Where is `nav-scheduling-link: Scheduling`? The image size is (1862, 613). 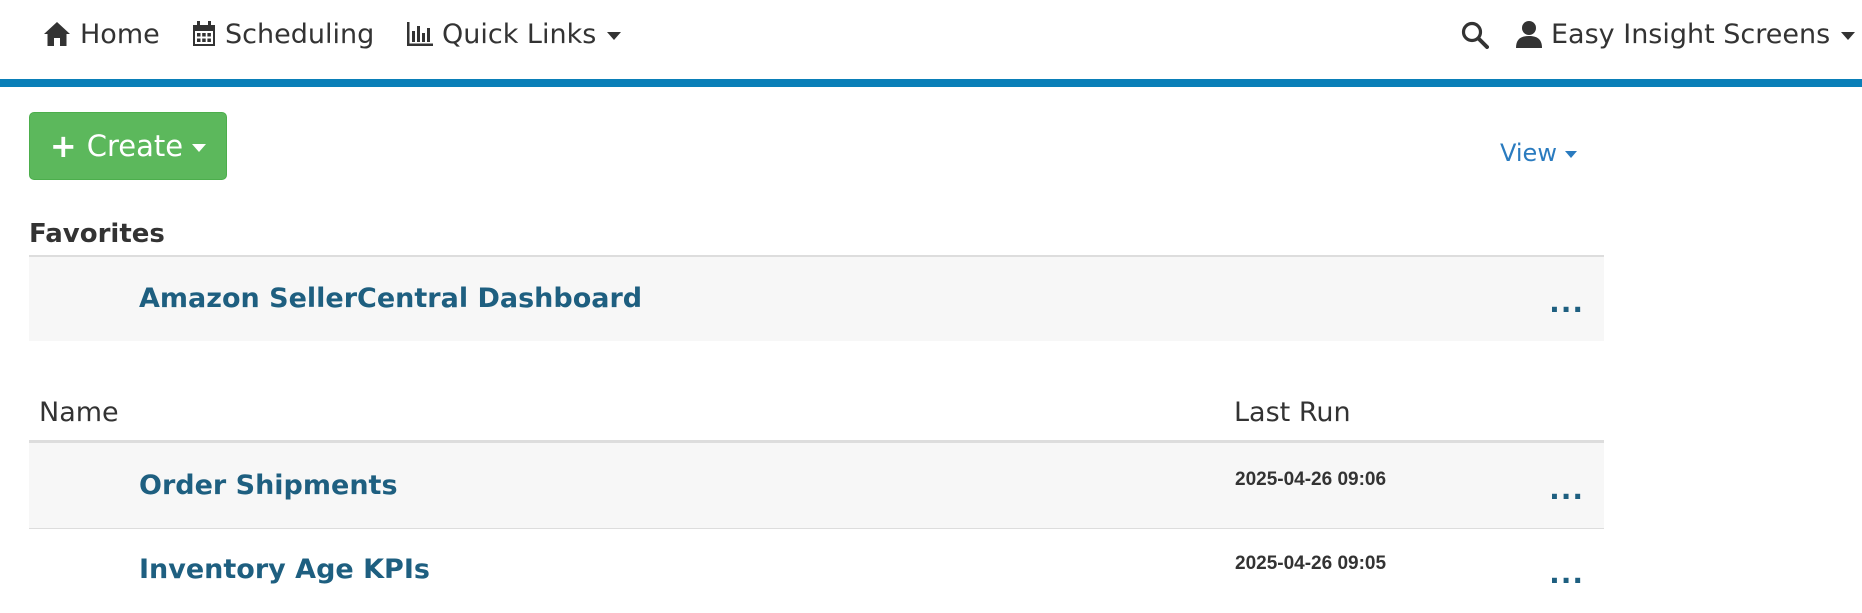
nav-scheduling-link: Scheduling is located at coordinates (283, 34).